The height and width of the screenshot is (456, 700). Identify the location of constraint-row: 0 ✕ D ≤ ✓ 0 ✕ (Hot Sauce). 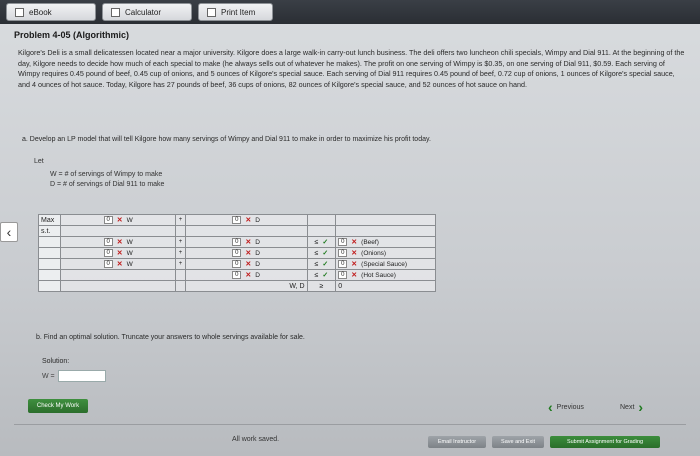
(236, 275).